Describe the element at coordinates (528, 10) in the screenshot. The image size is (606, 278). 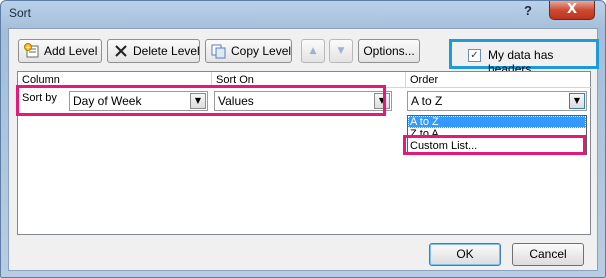
I see `help-icon: ?` at that location.